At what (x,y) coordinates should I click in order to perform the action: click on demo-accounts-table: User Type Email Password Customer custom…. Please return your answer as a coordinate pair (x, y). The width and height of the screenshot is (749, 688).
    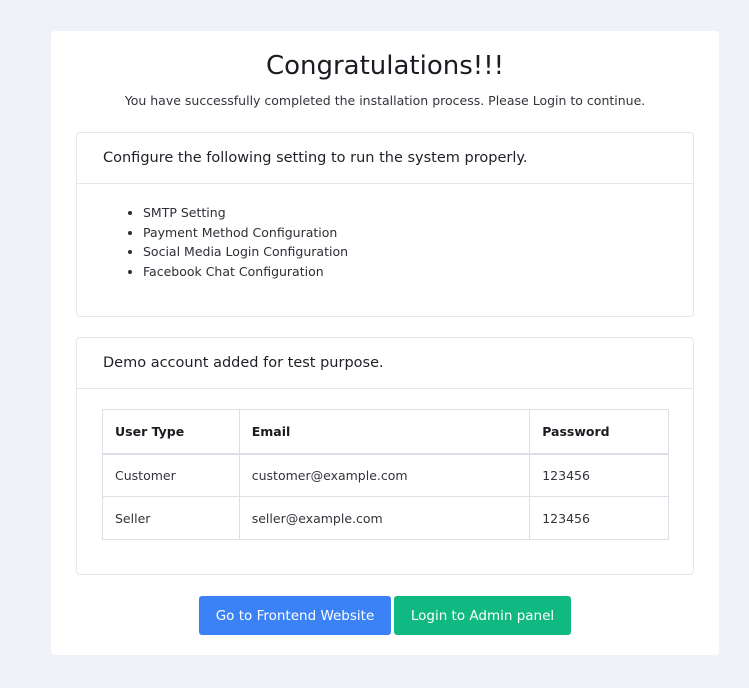
    Looking at the image, I should click on (385, 474).